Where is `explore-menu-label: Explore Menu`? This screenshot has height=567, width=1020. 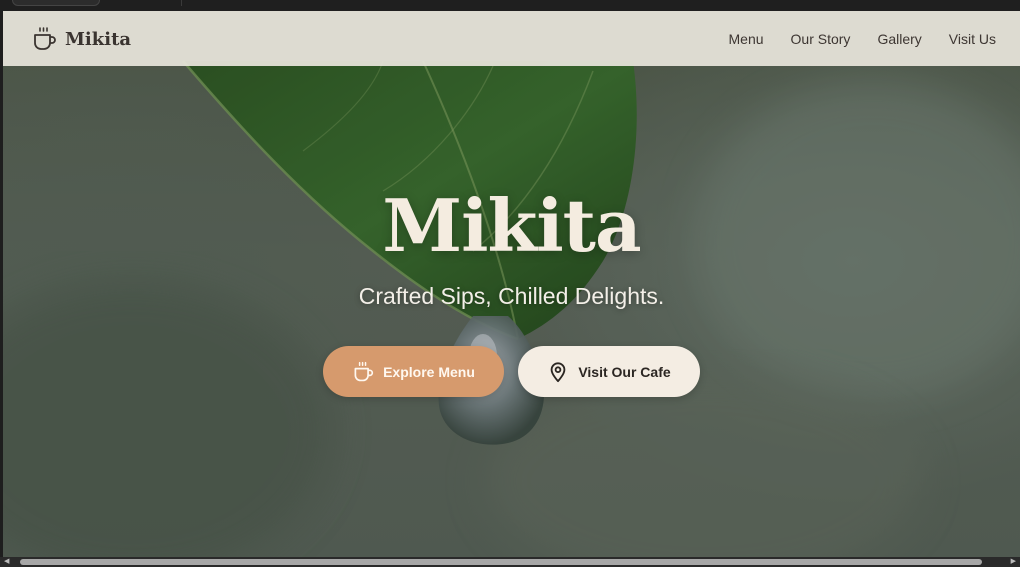 explore-menu-label: Explore Menu is located at coordinates (429, 371).